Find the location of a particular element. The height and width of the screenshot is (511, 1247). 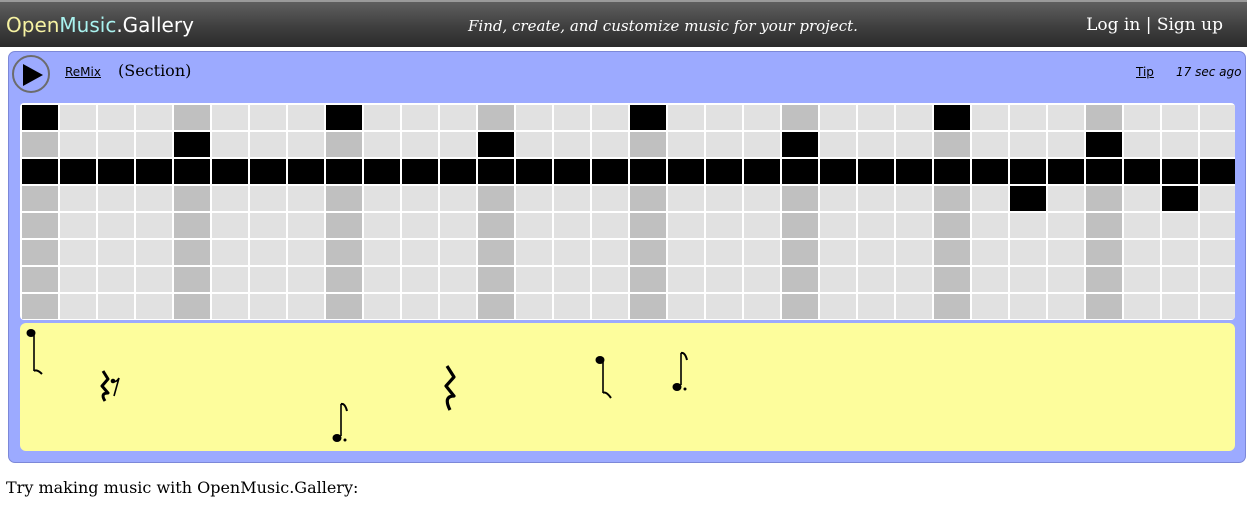

remix-link: ReMix is located at coordinates (83, 72).